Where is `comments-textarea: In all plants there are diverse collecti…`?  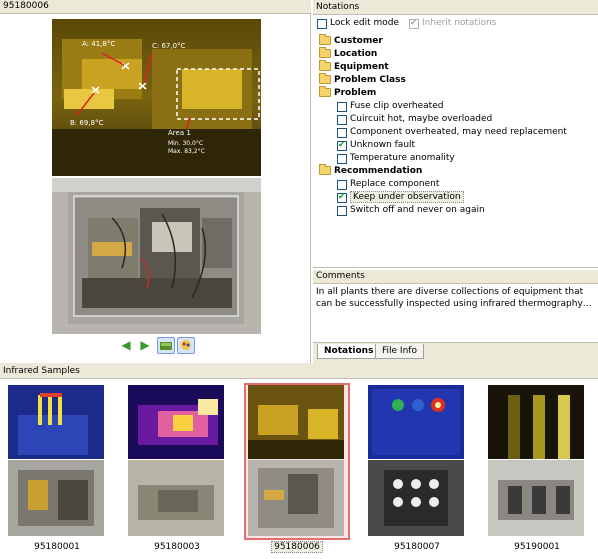
comments-textarea: In all plants there are diverse collecti… is located at coordinates (455, 313).